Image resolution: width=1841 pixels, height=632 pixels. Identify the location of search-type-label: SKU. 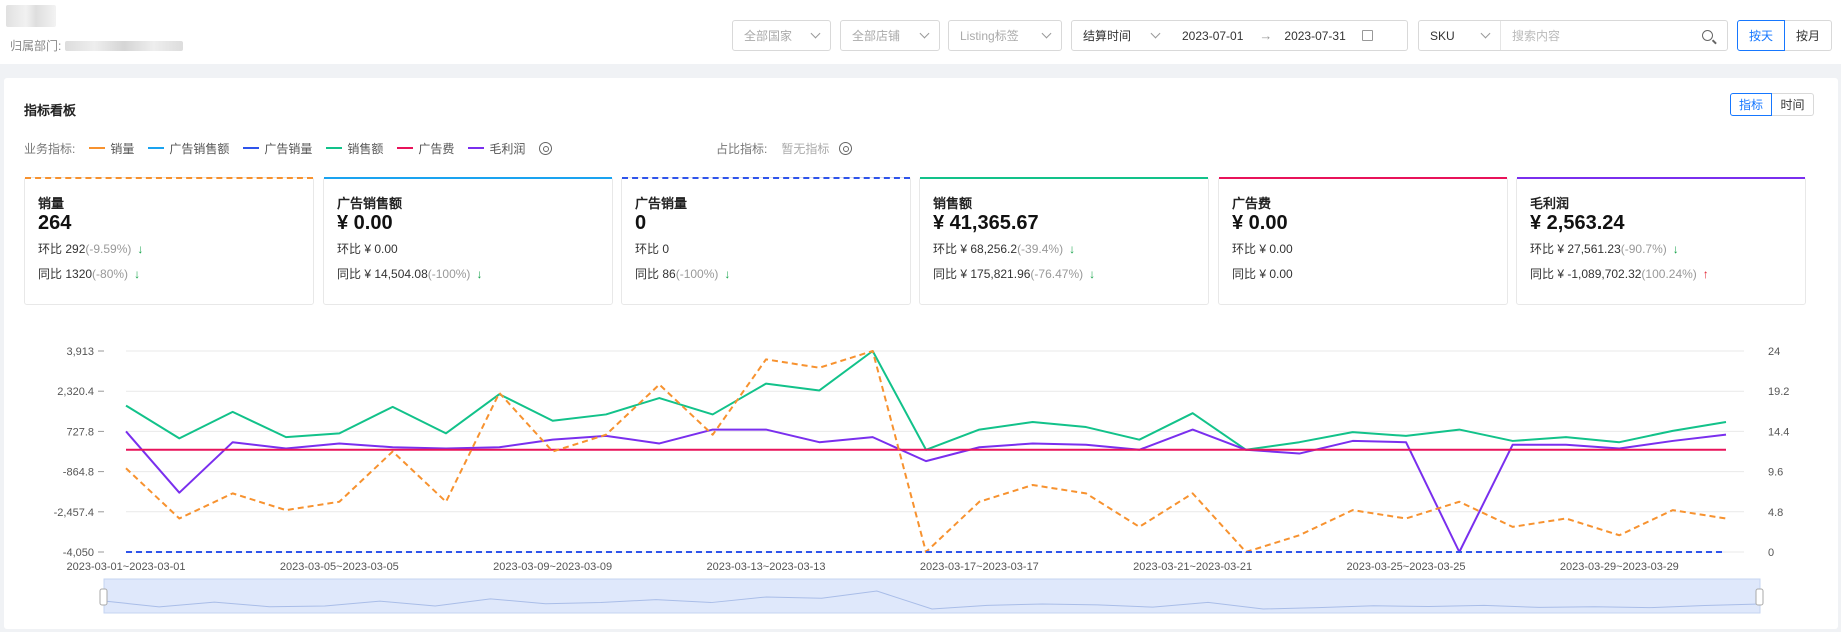
(1442, 35).